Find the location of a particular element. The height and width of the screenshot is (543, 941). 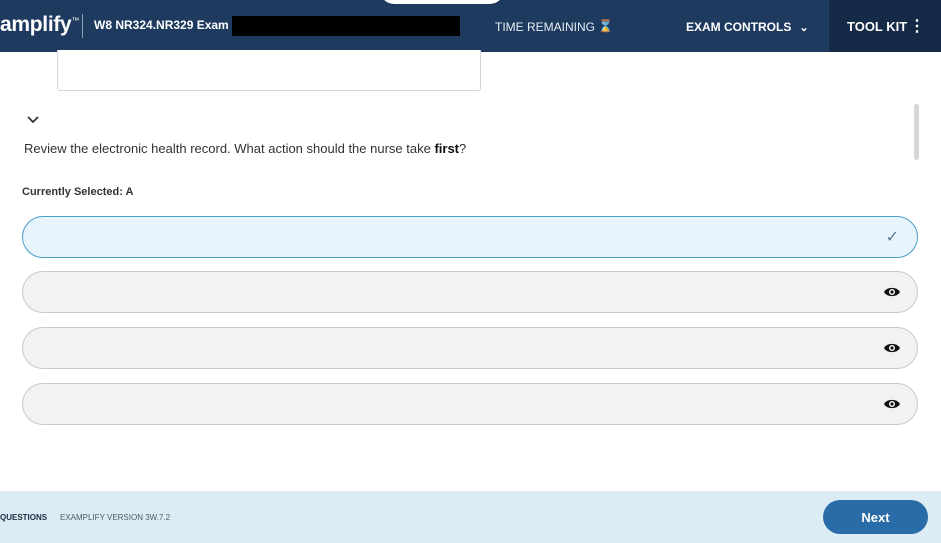

answer-option-c is located at coordinates (470, 348).